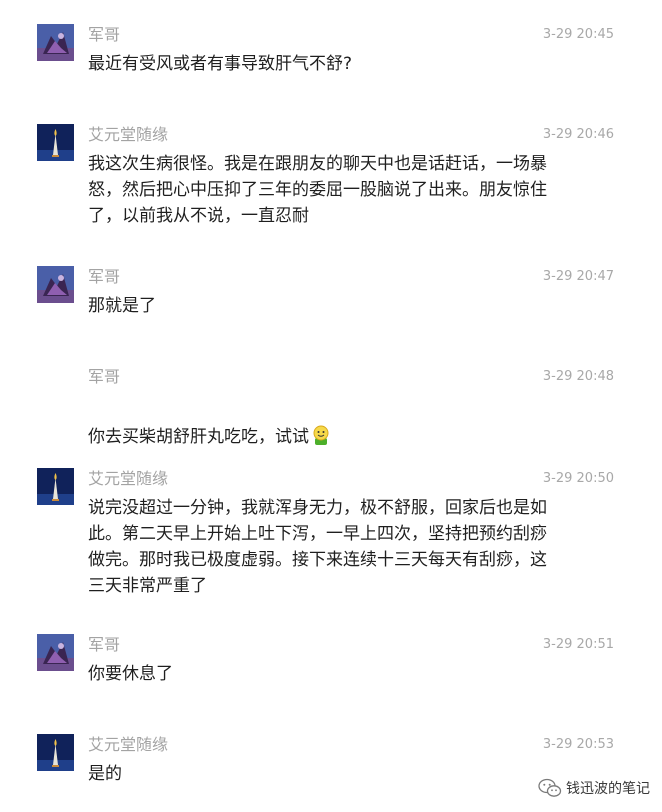  What do you see at coordinates (578, 134) in the screenshot?
I see `message-timestamp: 3-29 20:46` at bounding box center [578, 134].